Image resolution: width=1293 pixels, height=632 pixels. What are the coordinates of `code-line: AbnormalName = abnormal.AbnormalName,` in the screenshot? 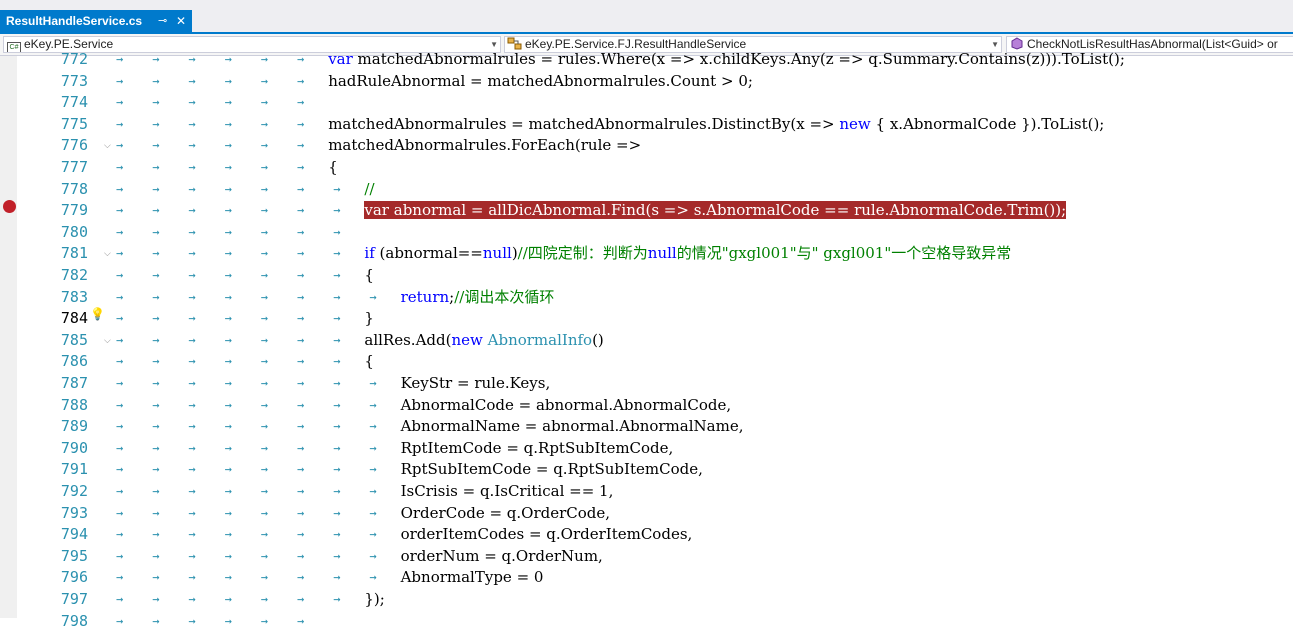 It's located at (572, 427).